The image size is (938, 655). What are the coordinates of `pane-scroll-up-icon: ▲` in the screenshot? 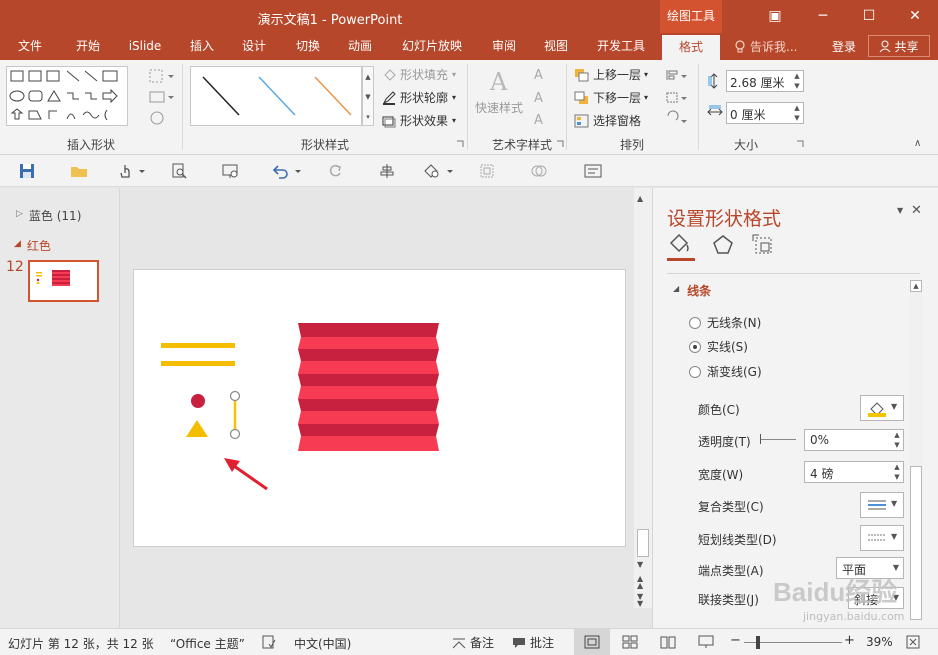 It's located at (916, 286).